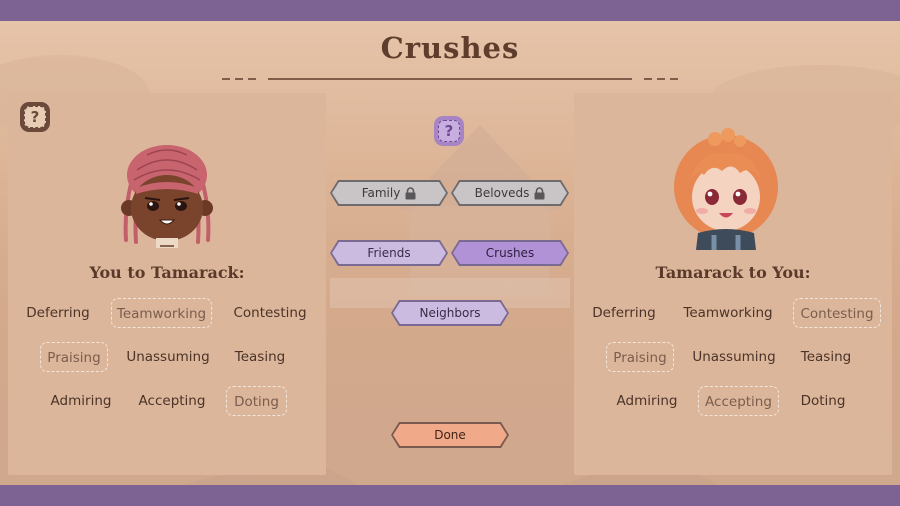 This screenshot has width=900, height=506. I want to click on title-divider, so click(450, 79).